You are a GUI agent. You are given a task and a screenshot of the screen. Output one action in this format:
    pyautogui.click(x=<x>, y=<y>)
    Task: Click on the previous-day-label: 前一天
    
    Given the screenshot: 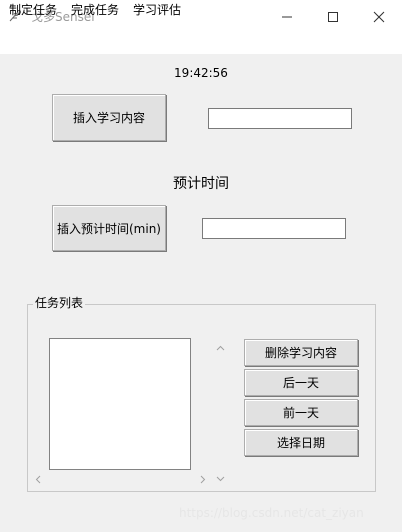 What is the action you would take?
    pyautogui.click(x=300, y=413)
    